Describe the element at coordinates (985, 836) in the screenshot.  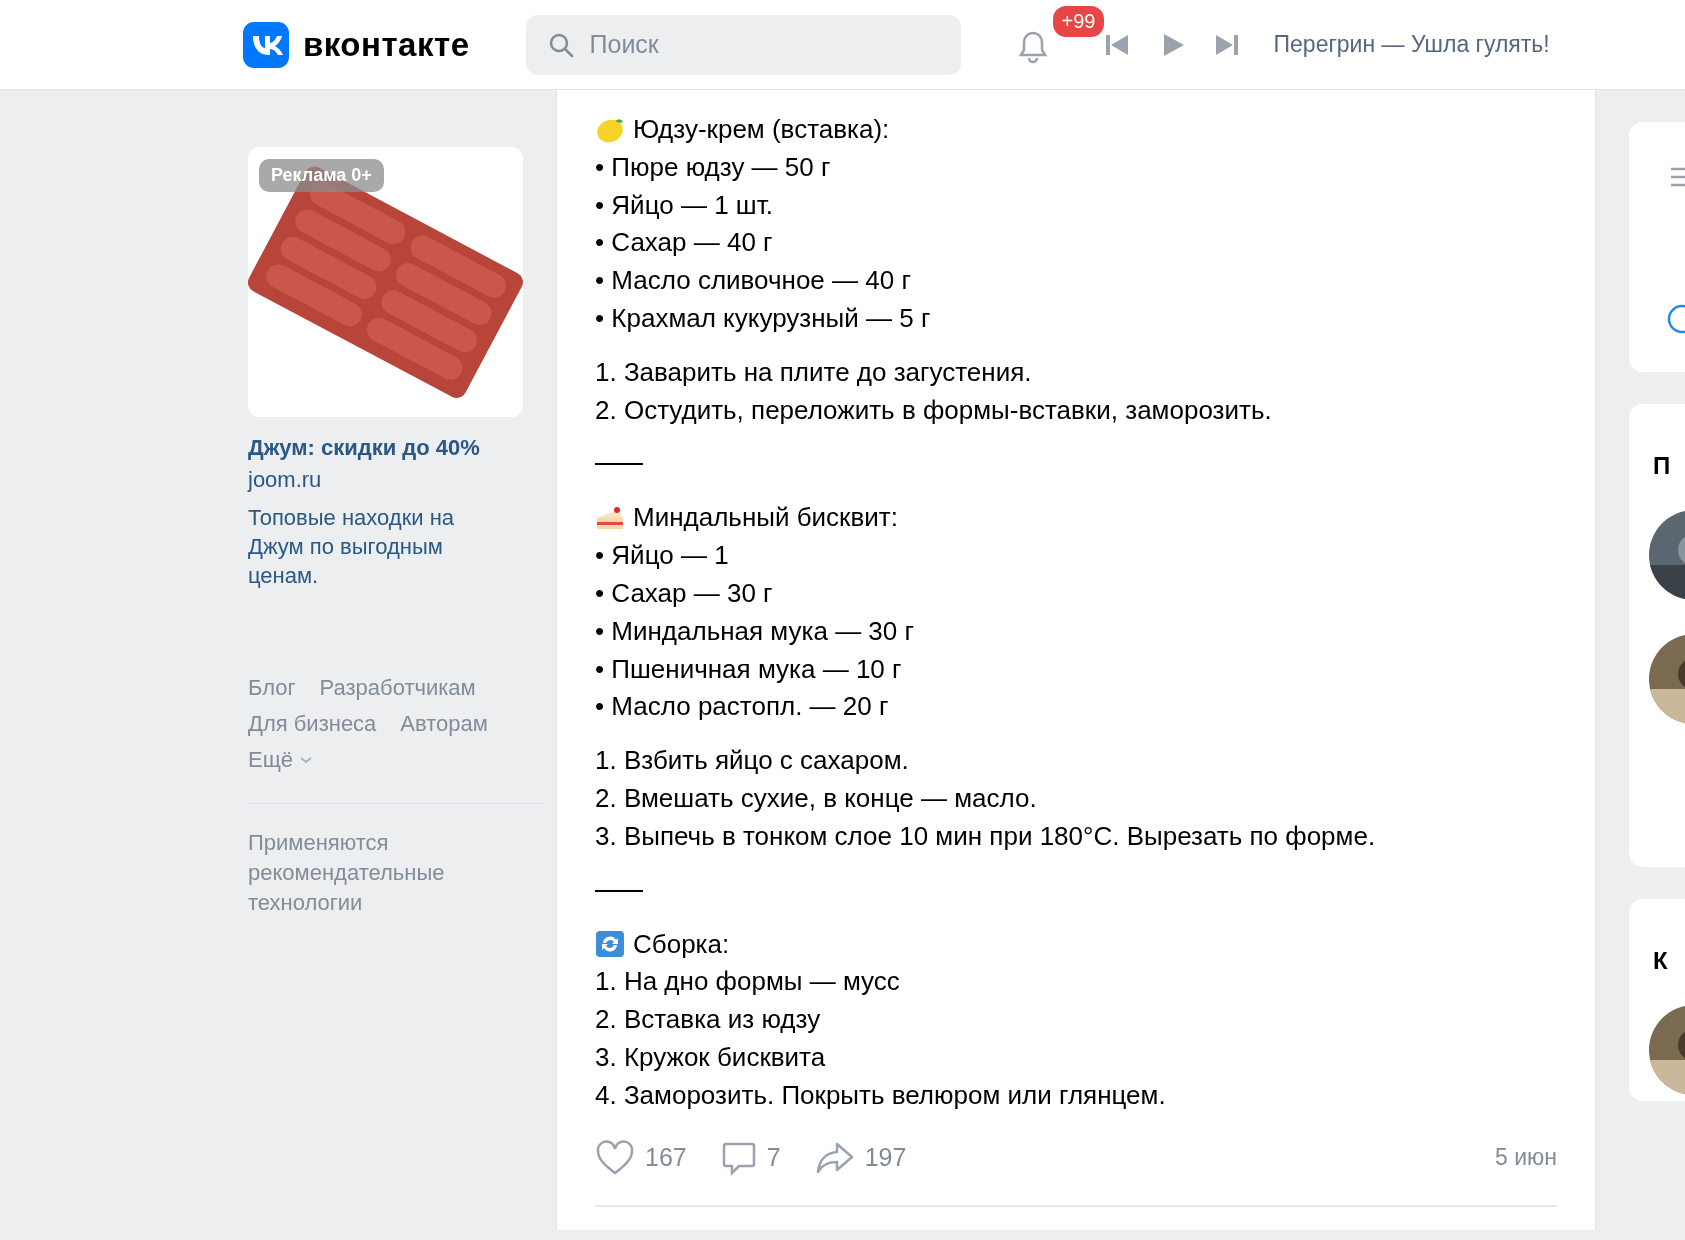
I see `step-line: 3. Выпечь в тонком слое 10 мин при 180°C. Вырезать по форме.` at that location.